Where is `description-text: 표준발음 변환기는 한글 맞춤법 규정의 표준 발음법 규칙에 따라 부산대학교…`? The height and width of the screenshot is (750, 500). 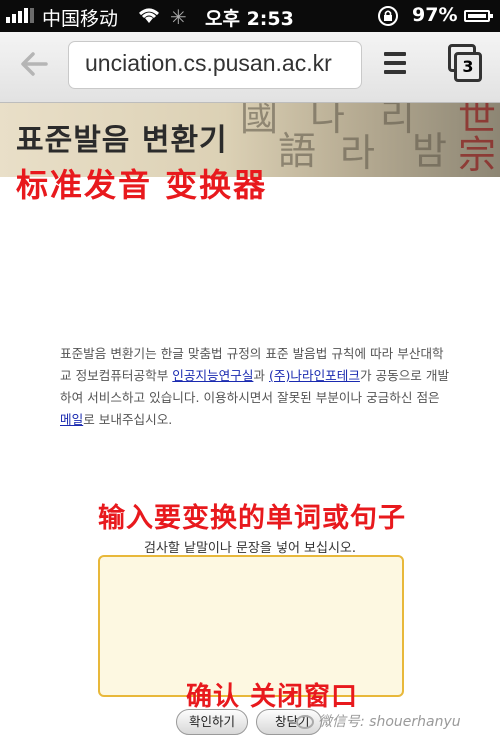
description-text: 표준발음 변환기는 한글 맞춤법 규정의 표준 발음법 규칙에 따라 부산대학교… is located at coordinates (255, 387).